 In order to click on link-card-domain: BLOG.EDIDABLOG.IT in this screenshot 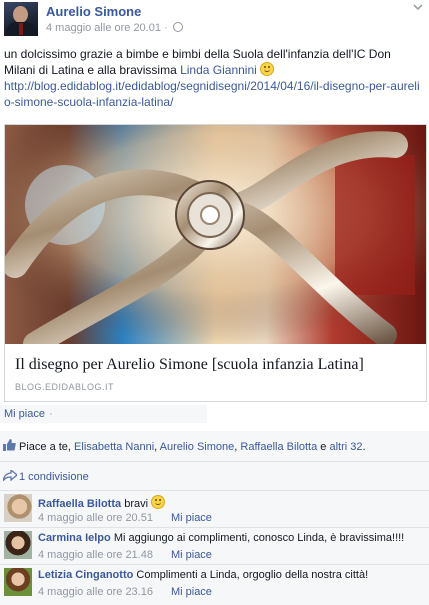, I will do `click(65, 387)`.